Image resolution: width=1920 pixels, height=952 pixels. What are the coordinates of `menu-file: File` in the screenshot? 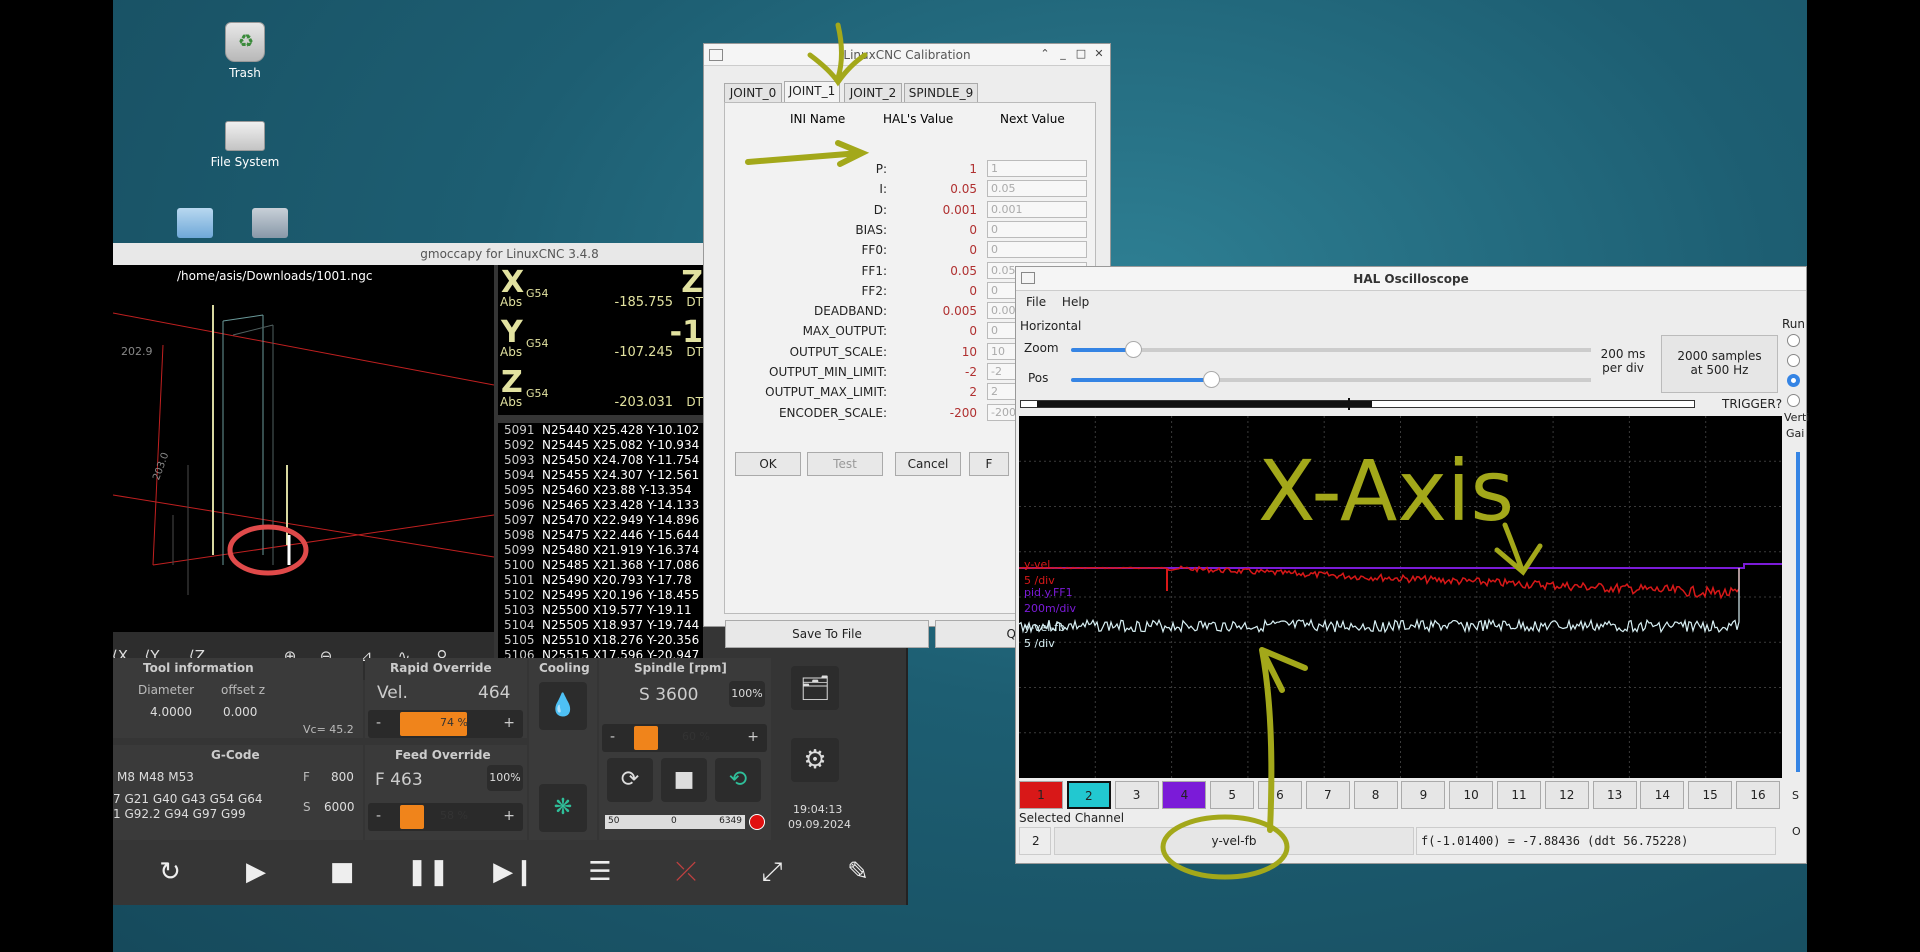 It's located at (1036, 302).